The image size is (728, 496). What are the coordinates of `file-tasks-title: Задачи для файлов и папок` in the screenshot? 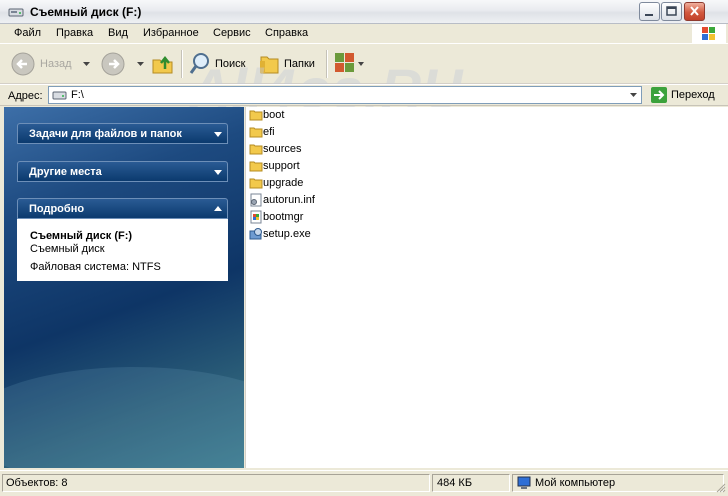 It's located at (105, 134).